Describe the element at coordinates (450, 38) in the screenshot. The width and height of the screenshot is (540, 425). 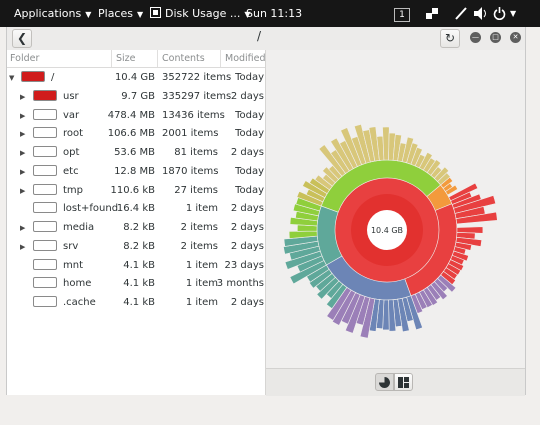
I see `refresh-button: ↻` at that location.